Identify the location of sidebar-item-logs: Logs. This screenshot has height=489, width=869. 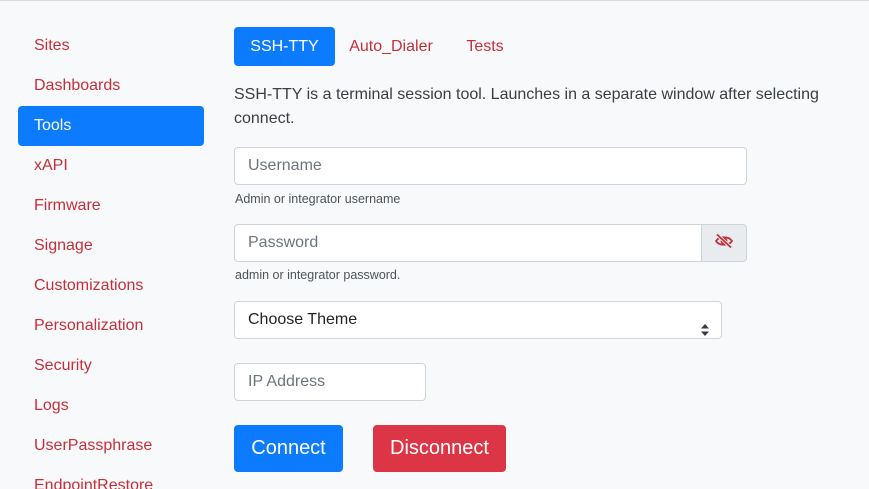
(111, 406).